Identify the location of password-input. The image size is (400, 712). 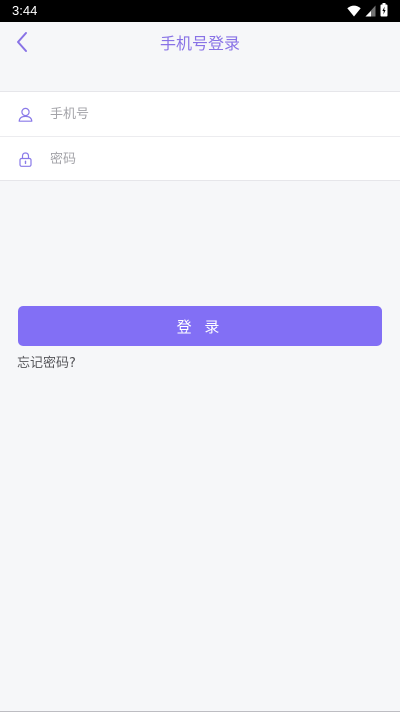
(217, 159).